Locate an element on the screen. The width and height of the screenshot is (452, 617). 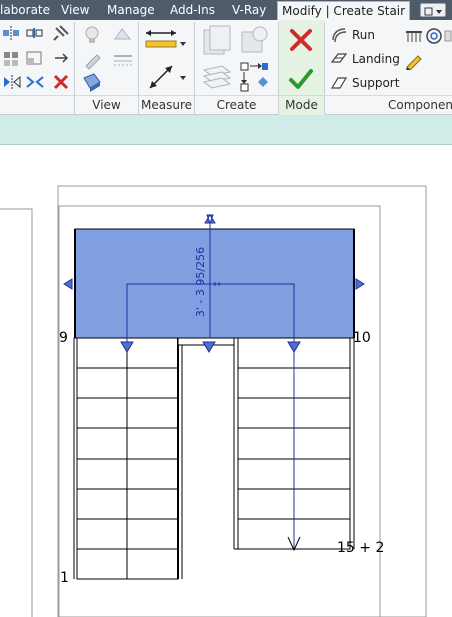
panel-label-bar is located at coordinates (226, 105).